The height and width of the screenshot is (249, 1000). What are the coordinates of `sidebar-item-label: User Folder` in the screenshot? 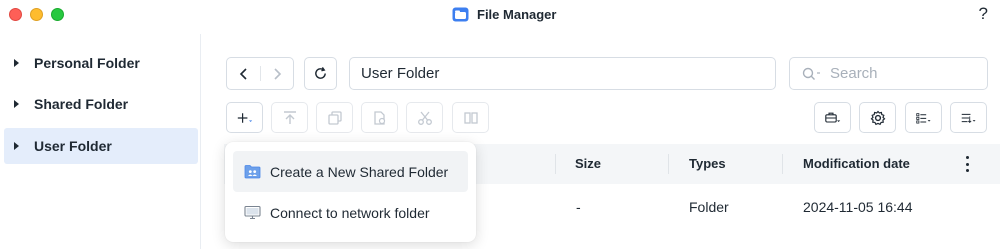 It's located at (73, 146).